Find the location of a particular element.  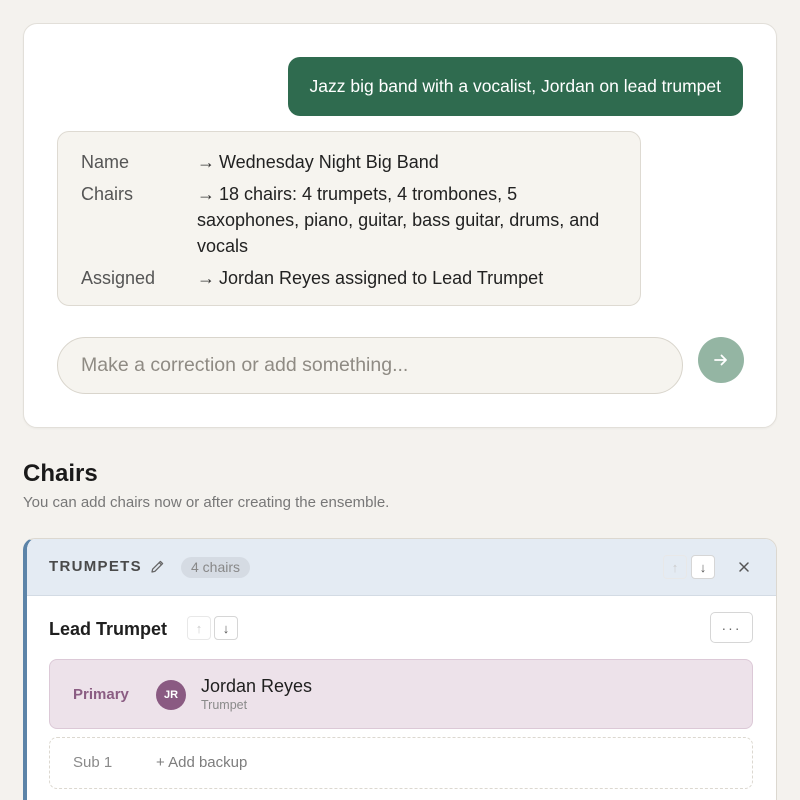

summary-value: → Wednesday Night Big Band is located at coordinates (407, 162).